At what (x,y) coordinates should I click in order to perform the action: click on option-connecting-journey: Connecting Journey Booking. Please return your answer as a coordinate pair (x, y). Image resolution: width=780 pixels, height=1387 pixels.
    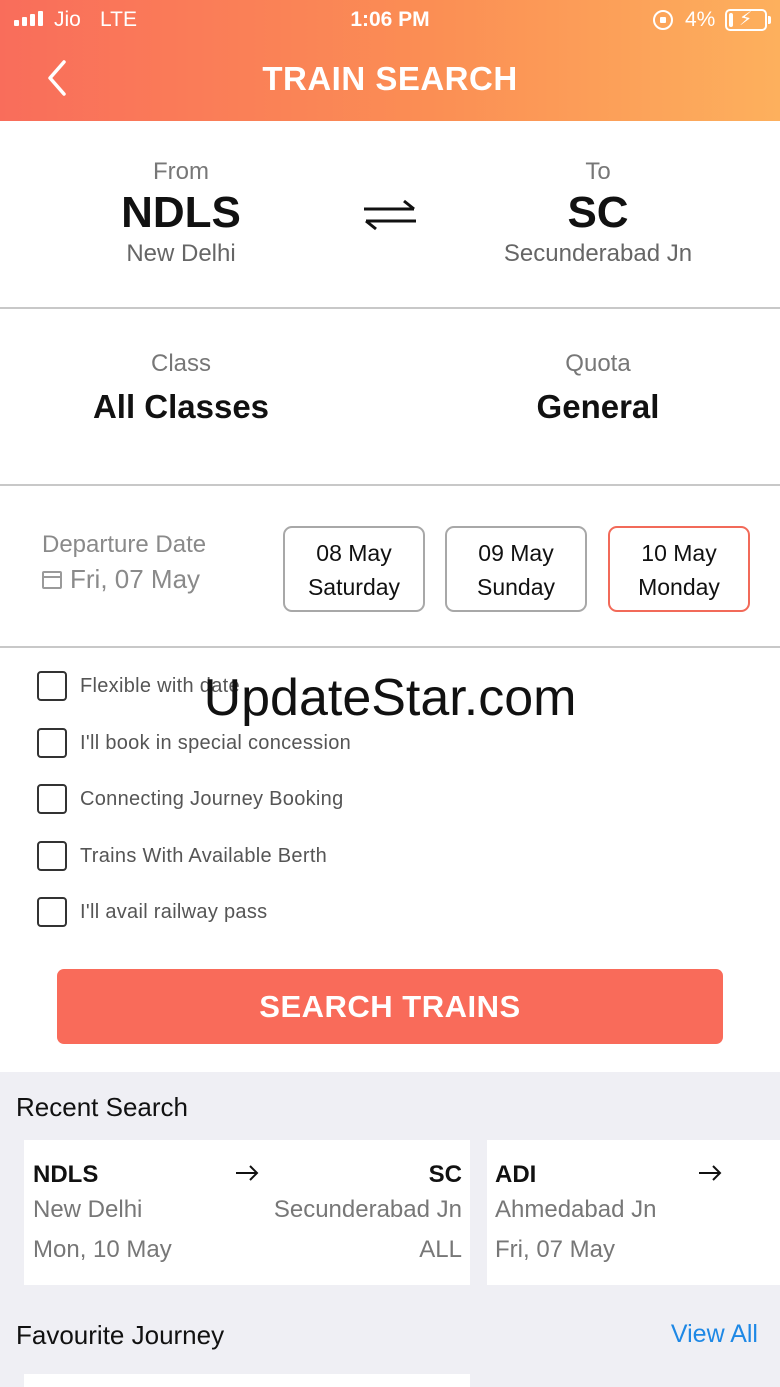
    Looking at the image, I should click on (190, 799).